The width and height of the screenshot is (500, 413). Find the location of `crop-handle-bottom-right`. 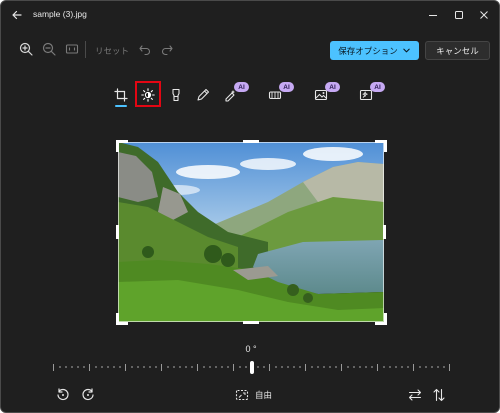

crop-handle-bottom-right is located at coordinates (381, 319).